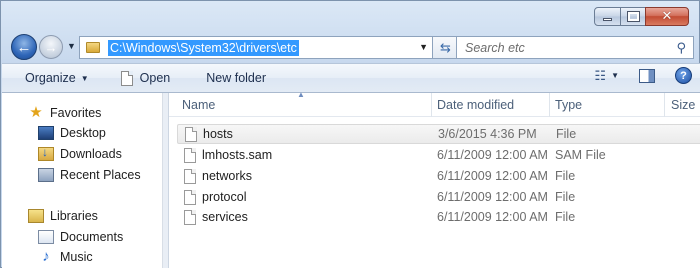 The width and height of the screenshot is (700, 268). I want to click on sidebar-item-label: Downloads, so click(91, 154).